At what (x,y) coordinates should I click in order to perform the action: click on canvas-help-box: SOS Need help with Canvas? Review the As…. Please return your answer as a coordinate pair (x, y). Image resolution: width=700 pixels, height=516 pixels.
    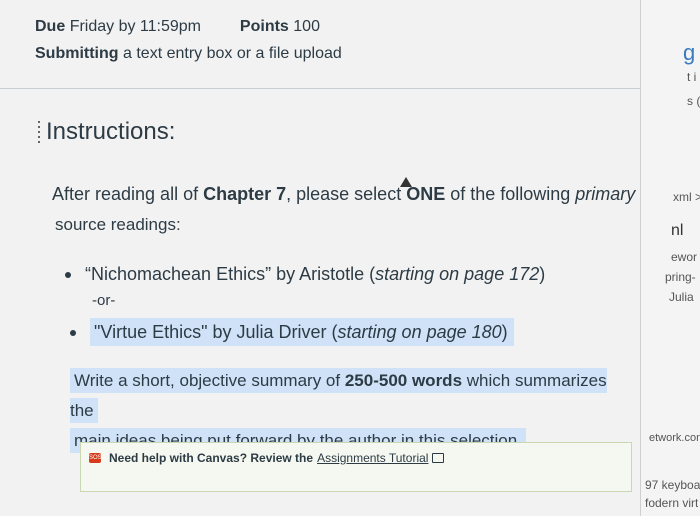
    Looking at the image, I should click on (356, 467).